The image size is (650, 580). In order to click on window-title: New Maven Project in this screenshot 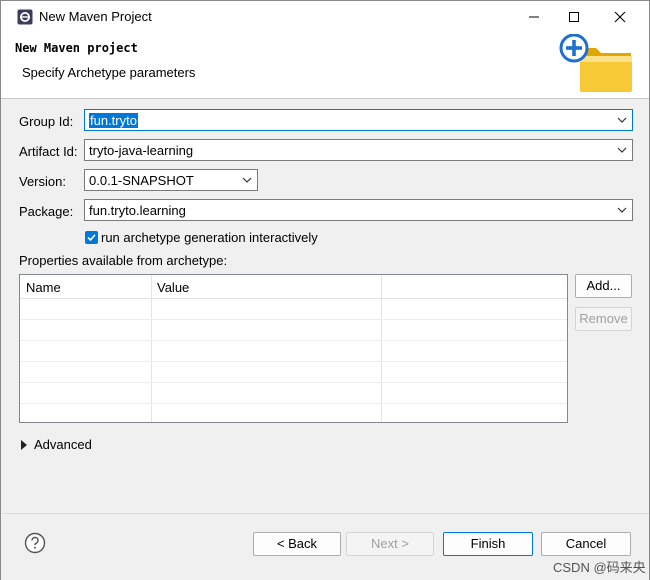, I will do `click(95, 16)`.